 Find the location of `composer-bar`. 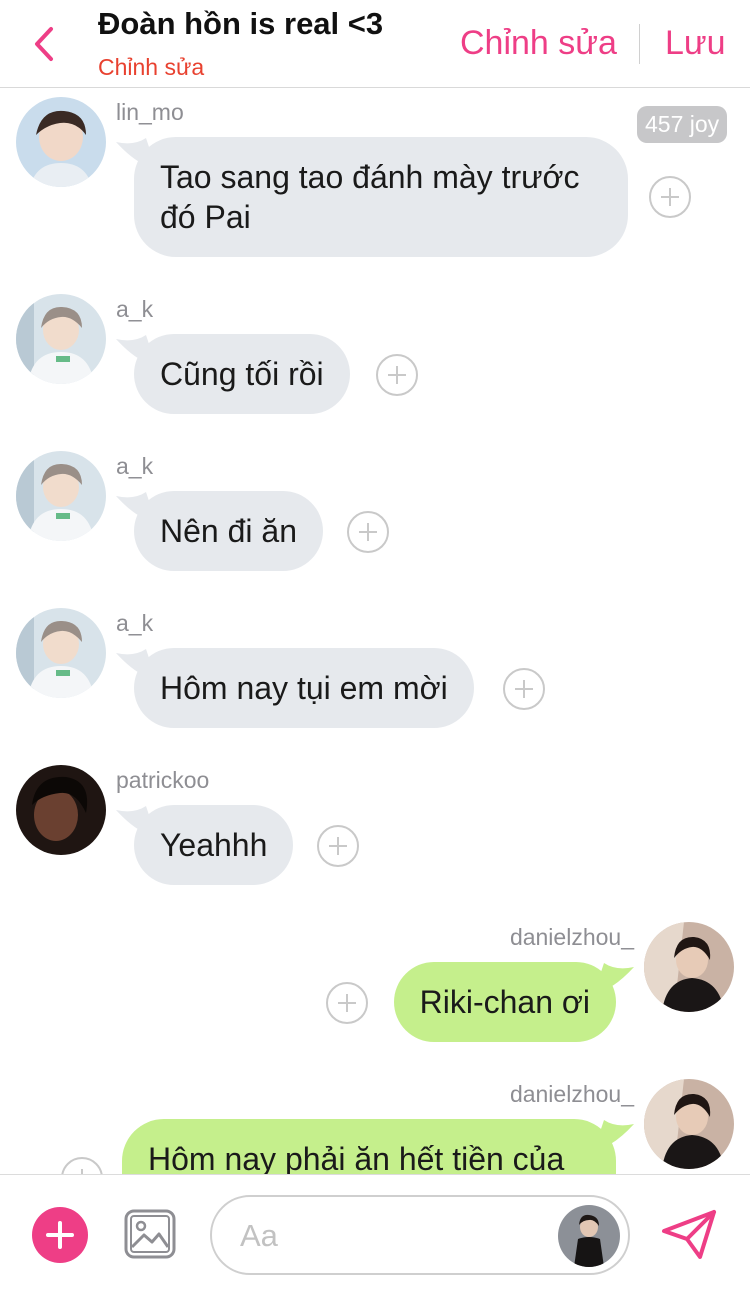

composer-bar is located at coordinates (375, 1234).